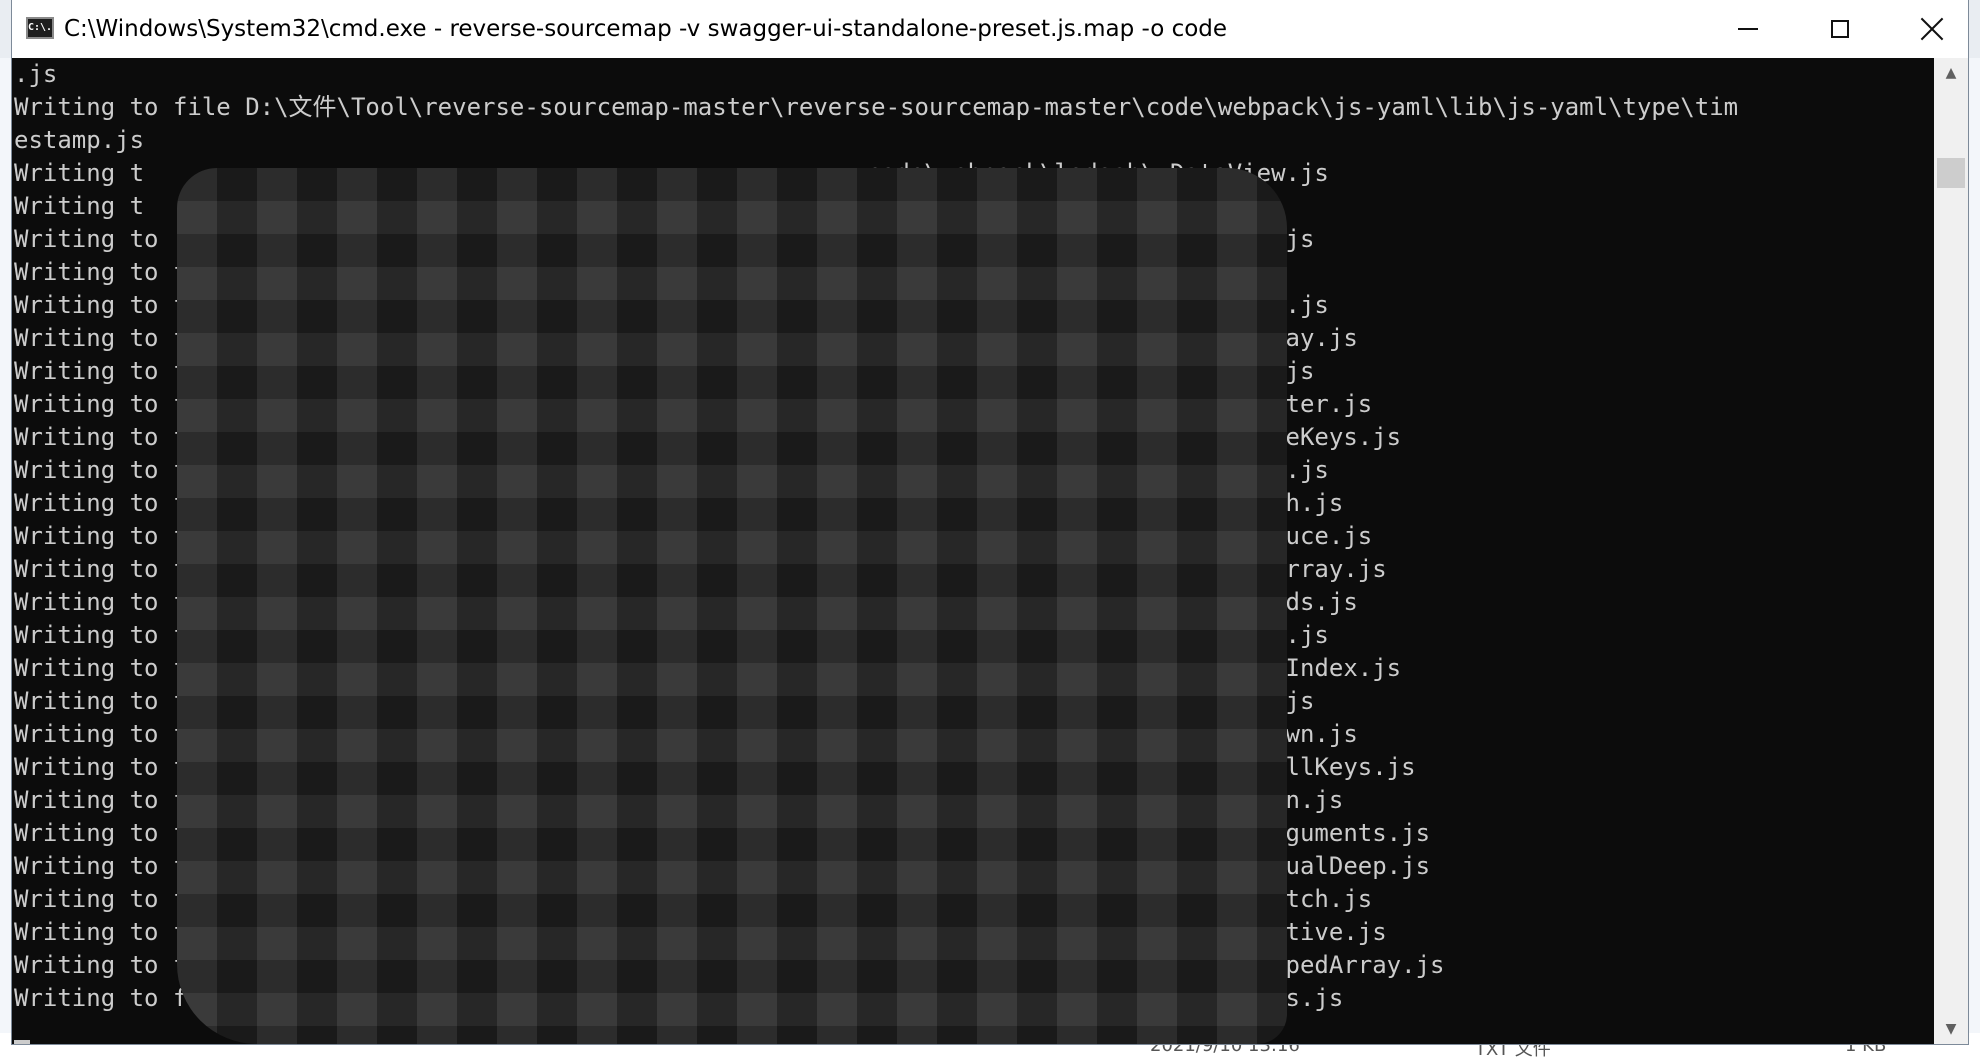 Image resolution: width=1980 pixels, height=1061 pixels. I want to click on scroll-down-arrow-icon: ▼, so click(1951, 1029).